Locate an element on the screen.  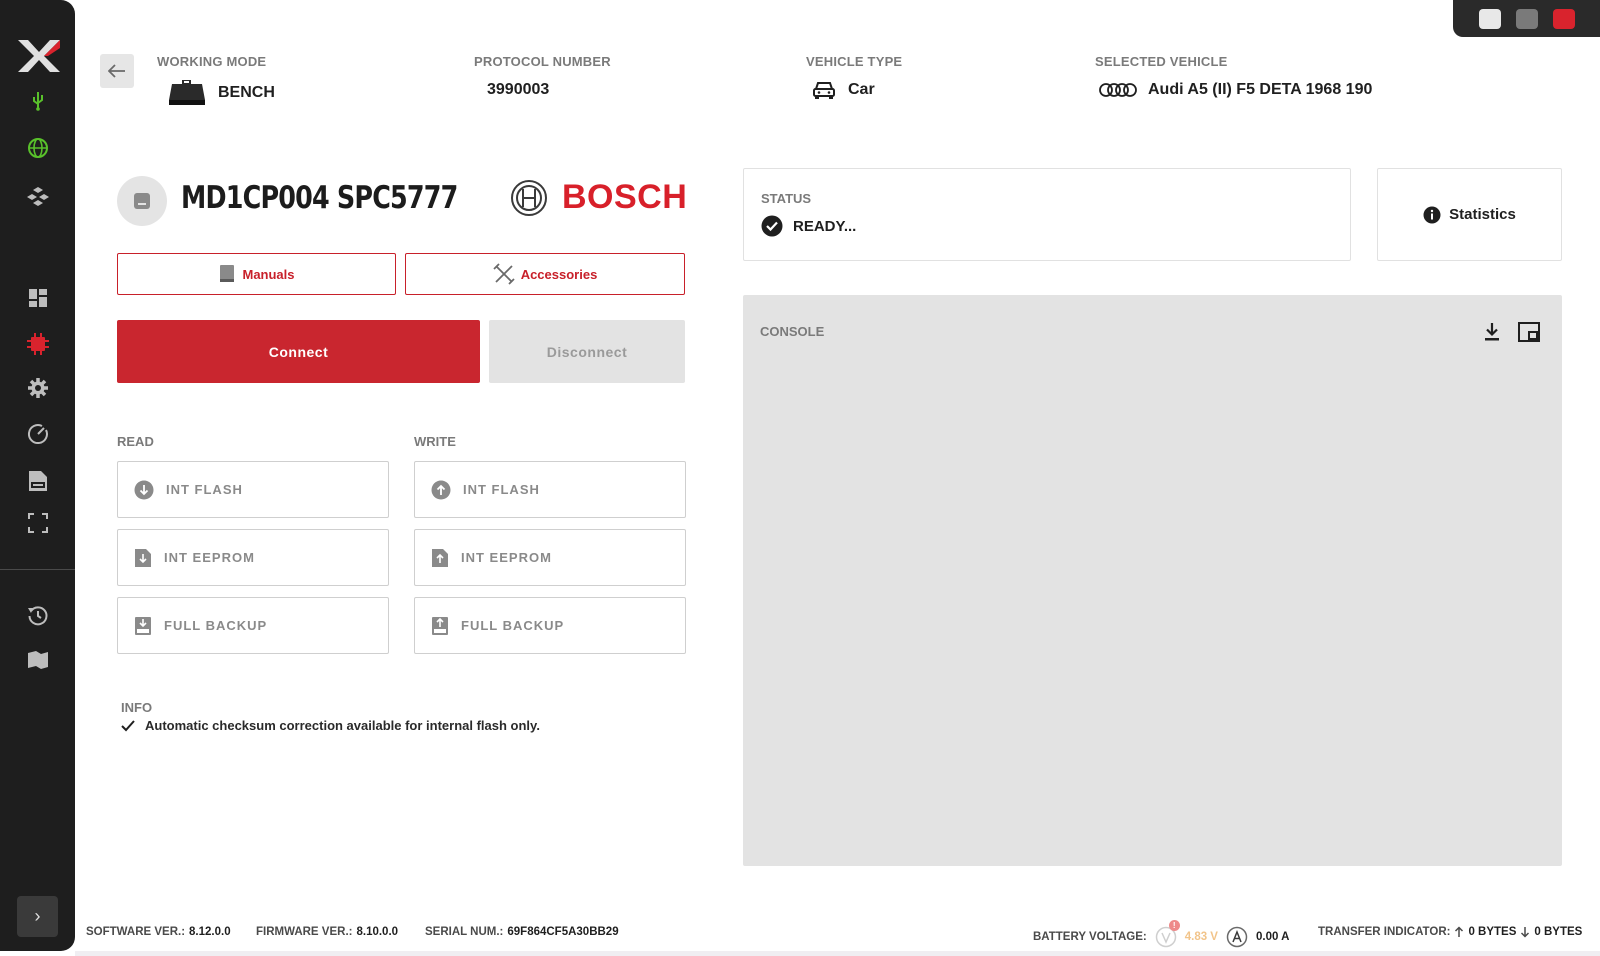
audi-rings-icon is located at coordinates (1118, 90).